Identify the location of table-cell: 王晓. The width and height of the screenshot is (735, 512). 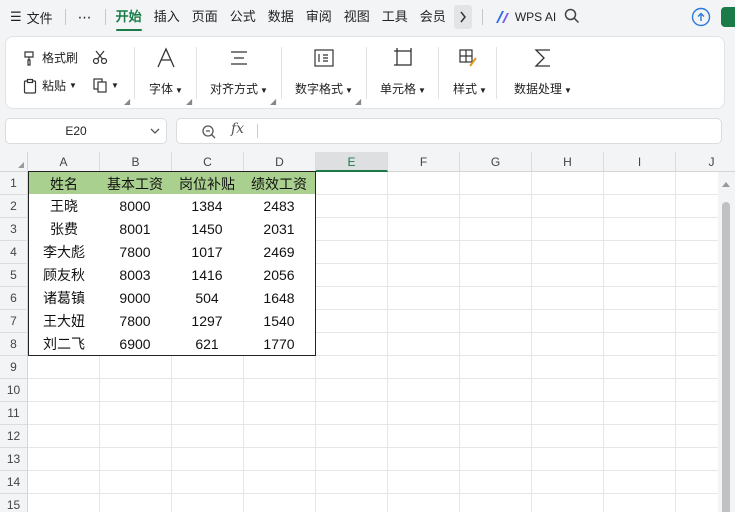
(64, 206).